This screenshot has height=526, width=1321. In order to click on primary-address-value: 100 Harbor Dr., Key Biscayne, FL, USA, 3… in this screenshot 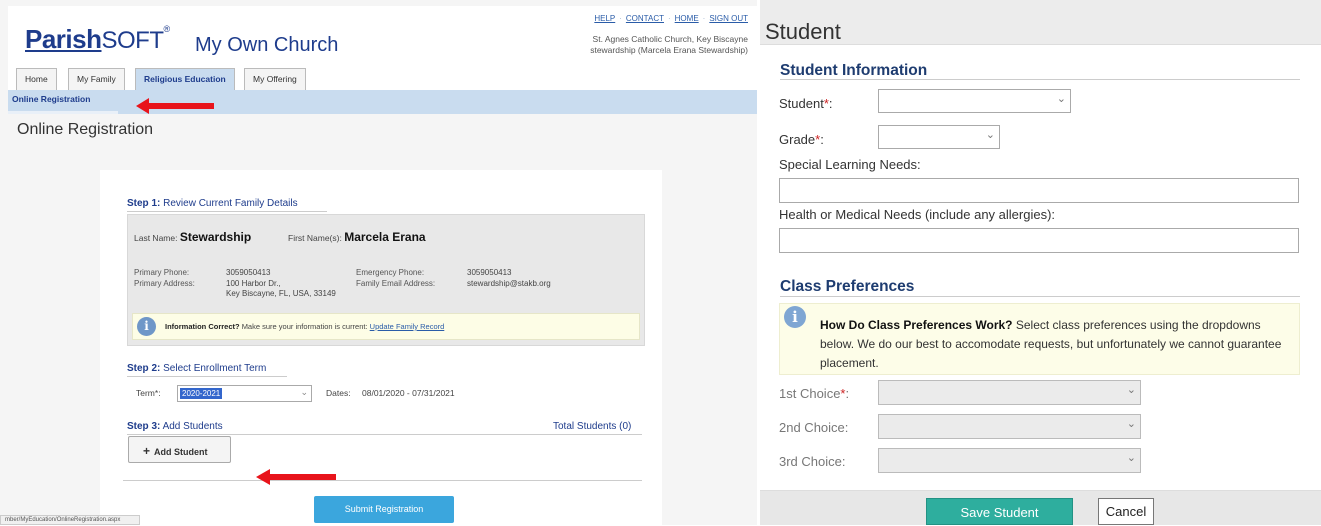, I will do `click(281, 288)`.